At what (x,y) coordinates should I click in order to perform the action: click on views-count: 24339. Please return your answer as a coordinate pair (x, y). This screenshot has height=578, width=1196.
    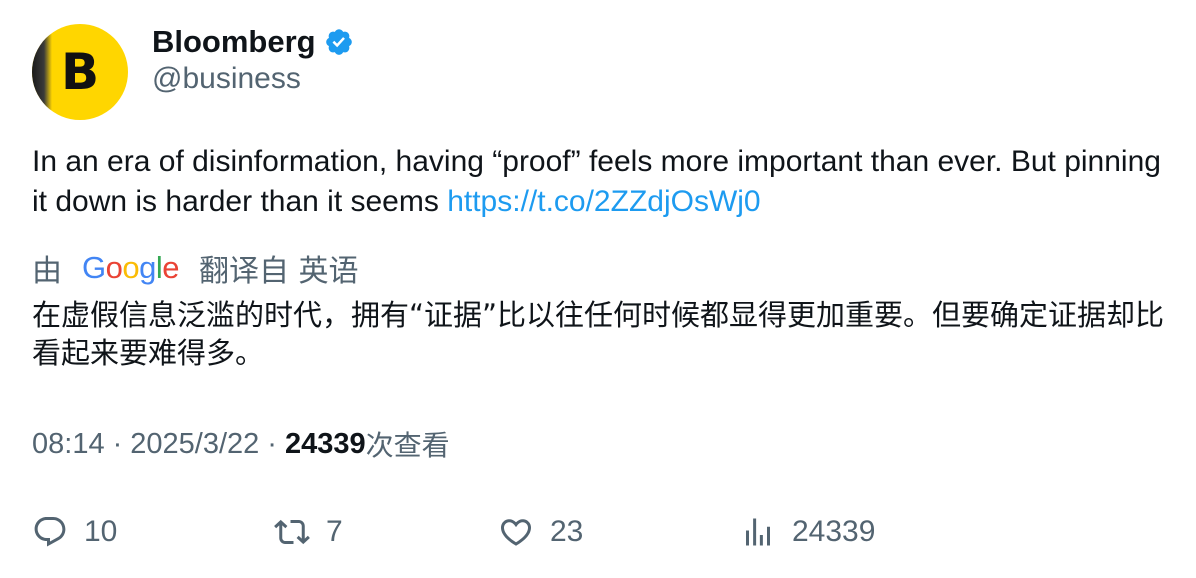
    Looking at the image, I should click on (834, 531).